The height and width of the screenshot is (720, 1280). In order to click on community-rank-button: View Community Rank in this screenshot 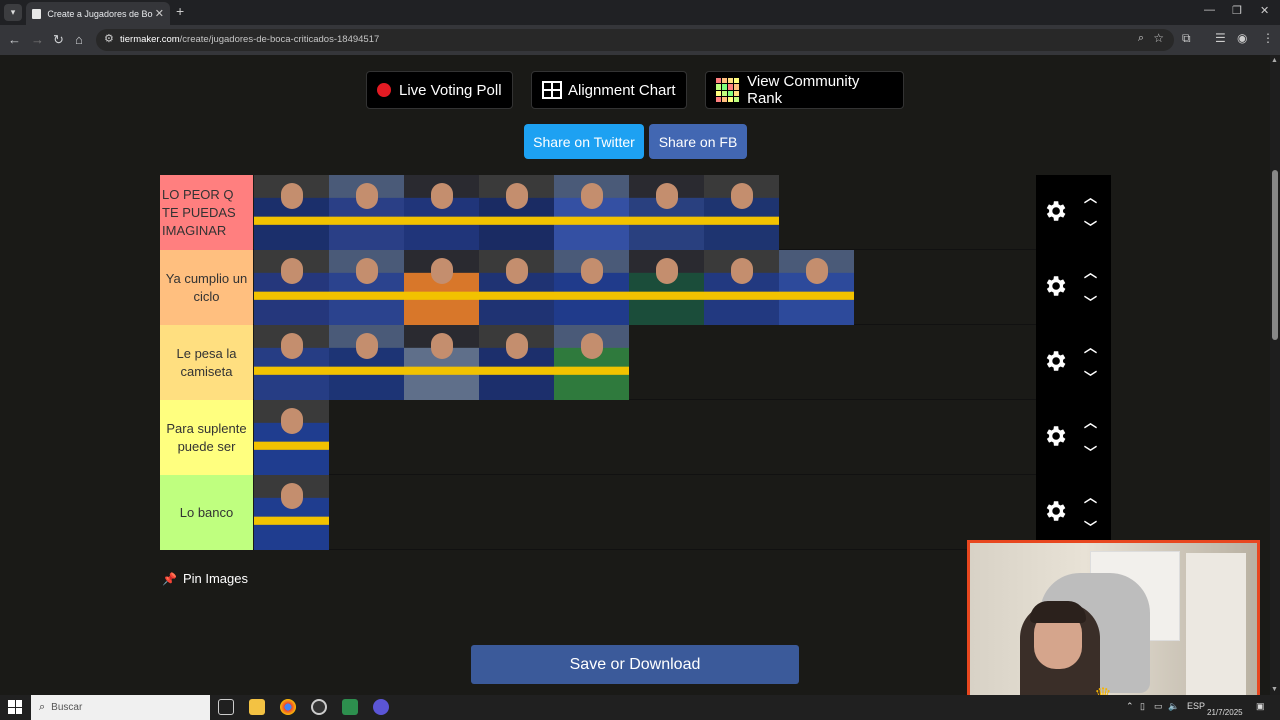, I will do `click(804, 90)`.